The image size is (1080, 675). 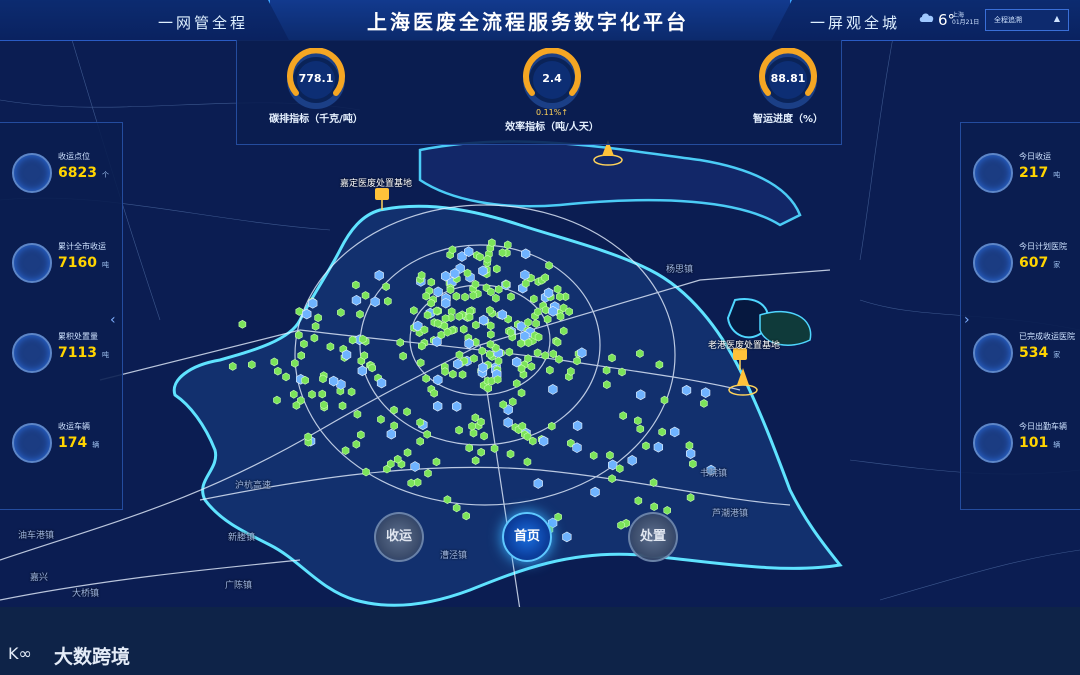 I want to click on nav-home-button: 首页, so click(x=527, y=537).